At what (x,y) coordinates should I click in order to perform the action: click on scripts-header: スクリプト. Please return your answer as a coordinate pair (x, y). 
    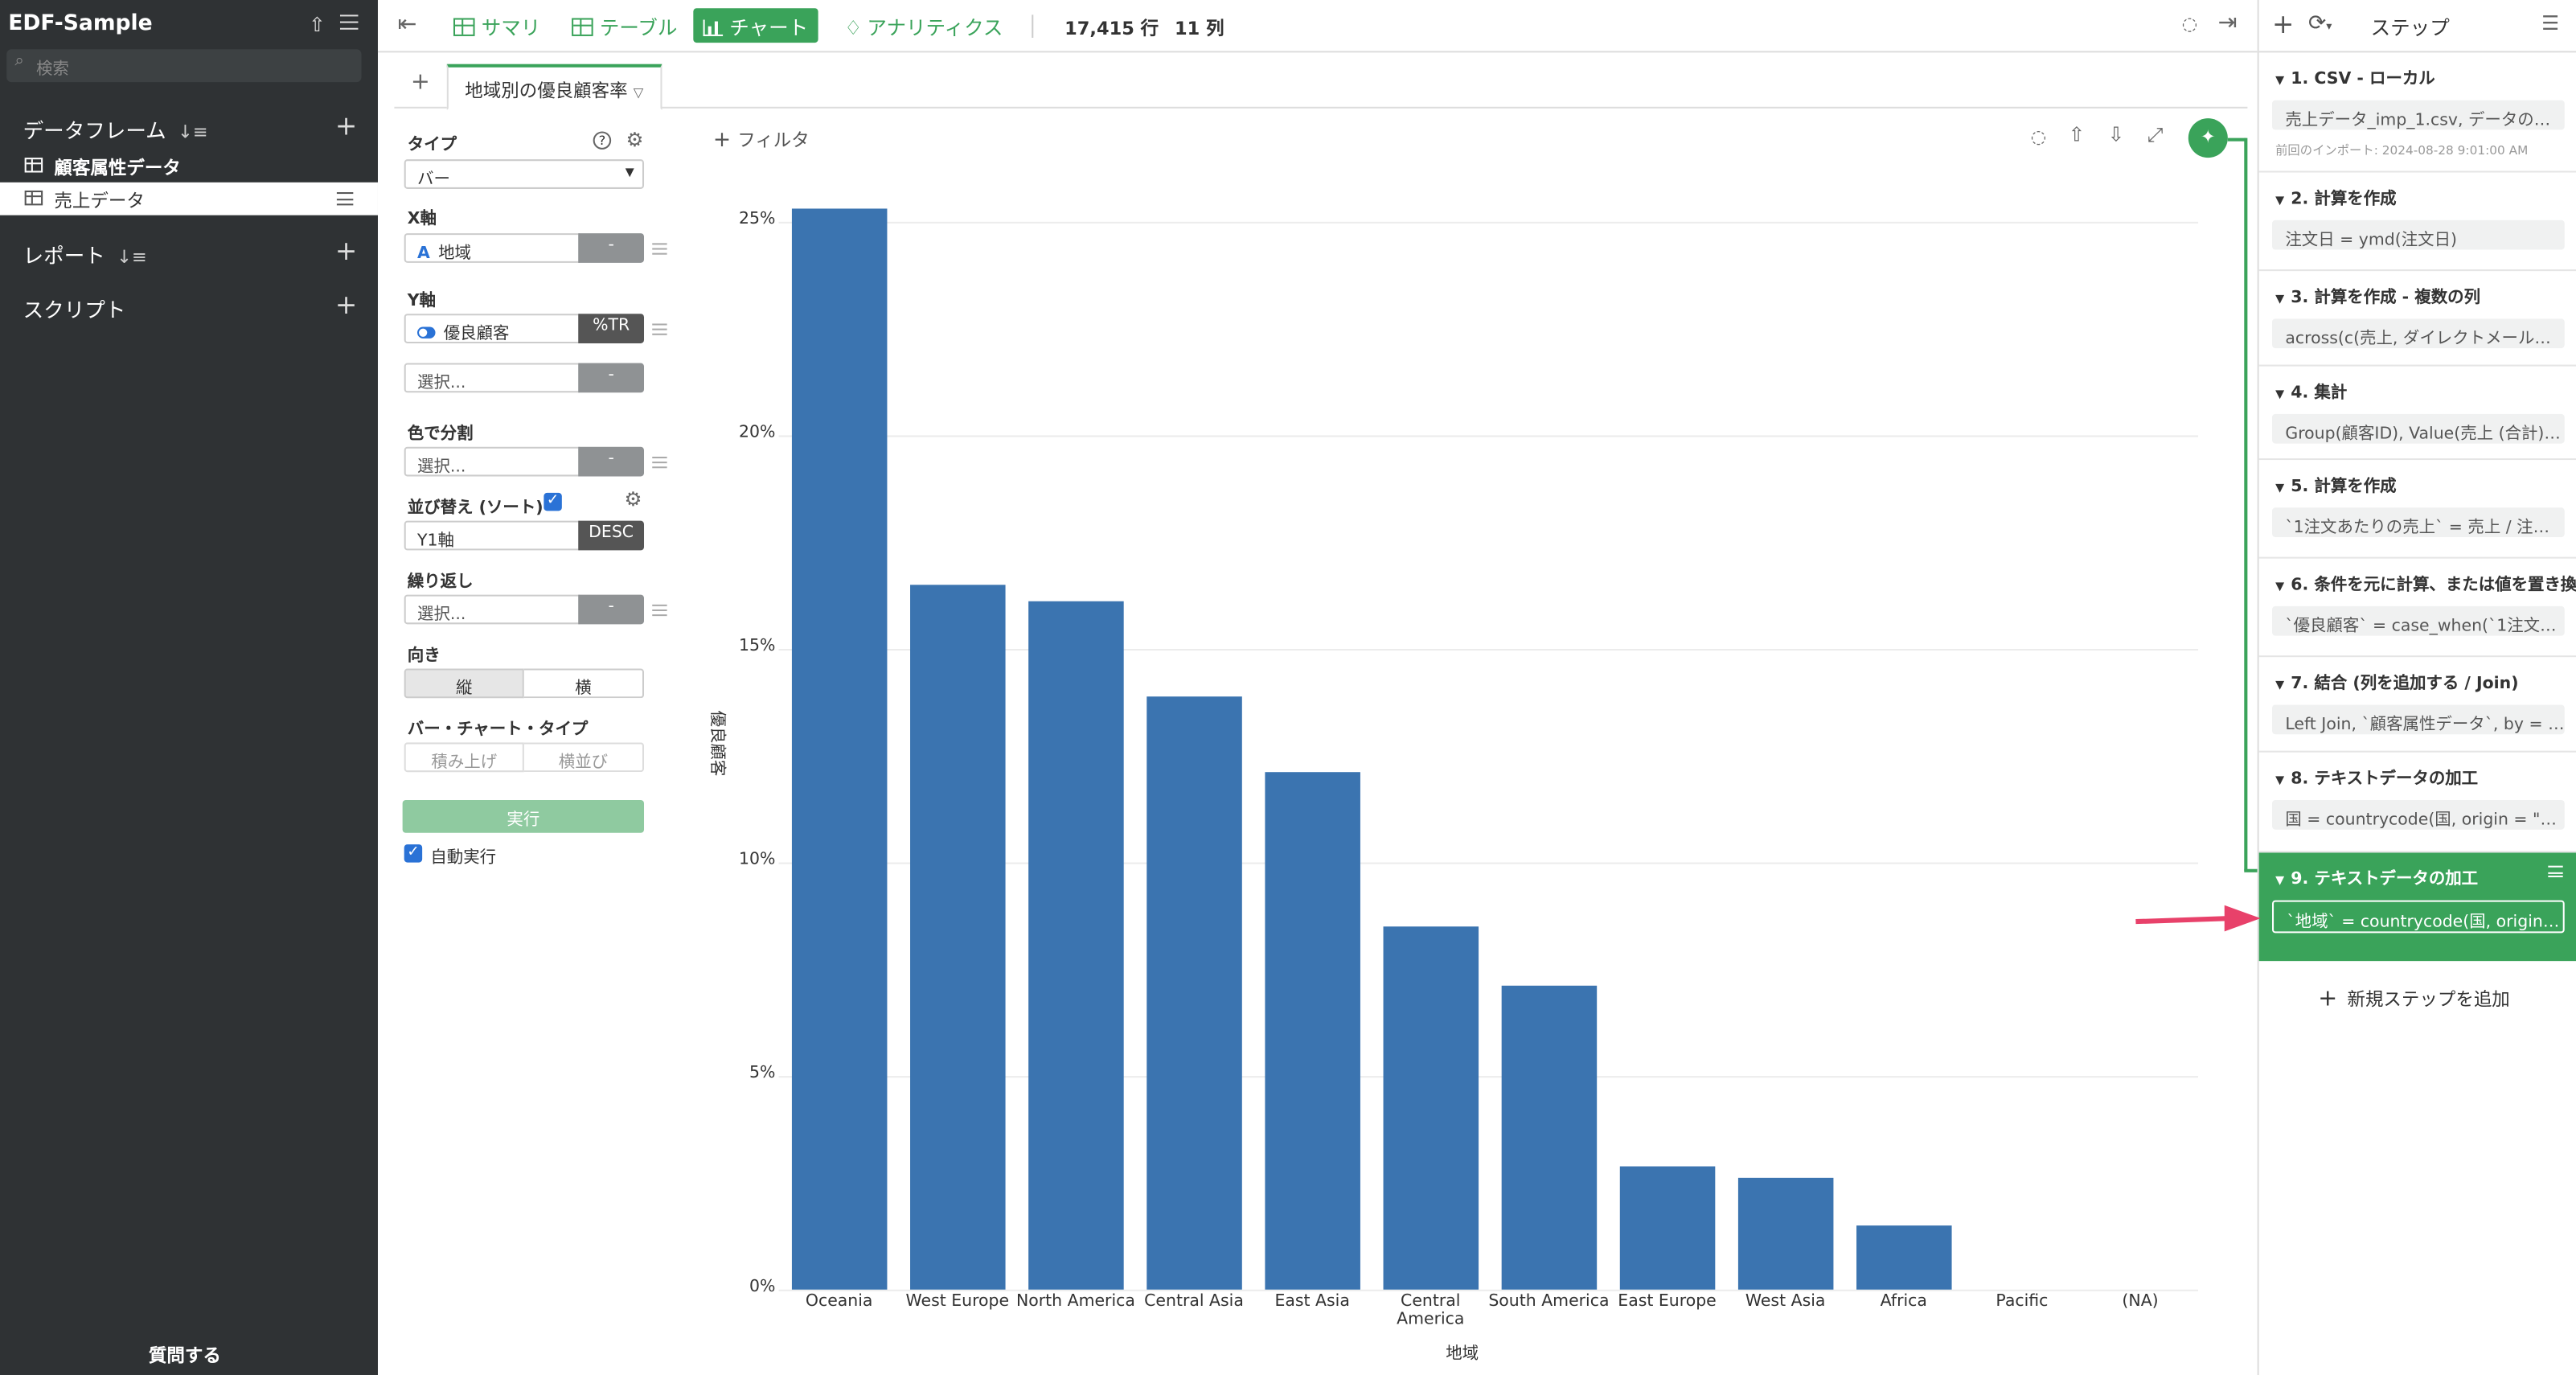
    Looking at the image, I should click on (74, 308).